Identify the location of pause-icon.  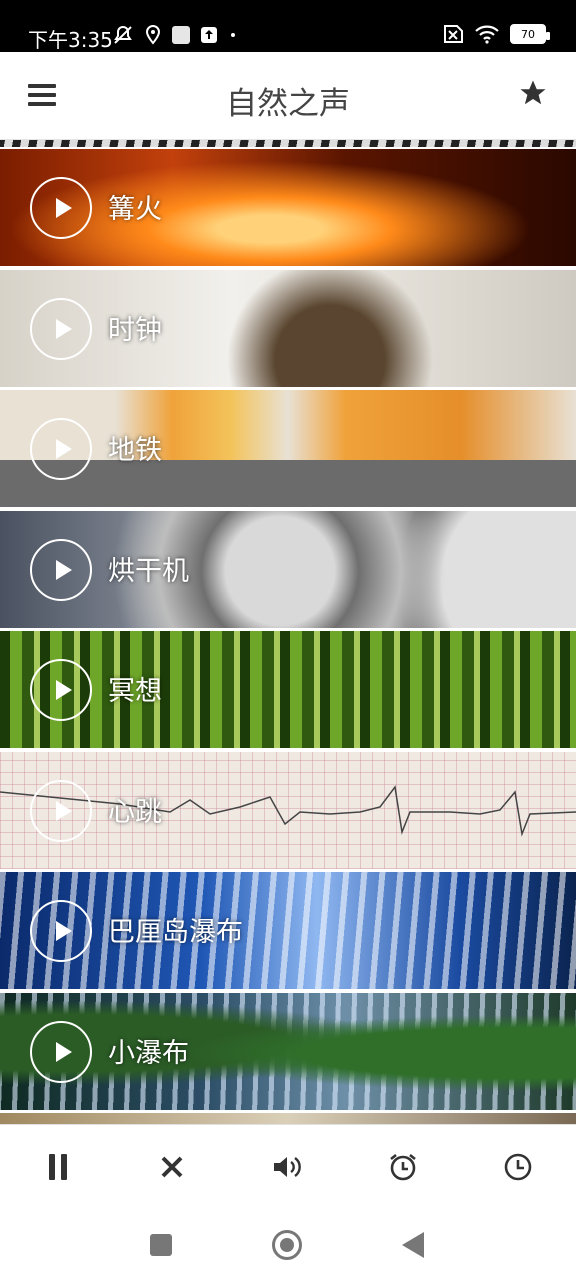
(58, 1167).